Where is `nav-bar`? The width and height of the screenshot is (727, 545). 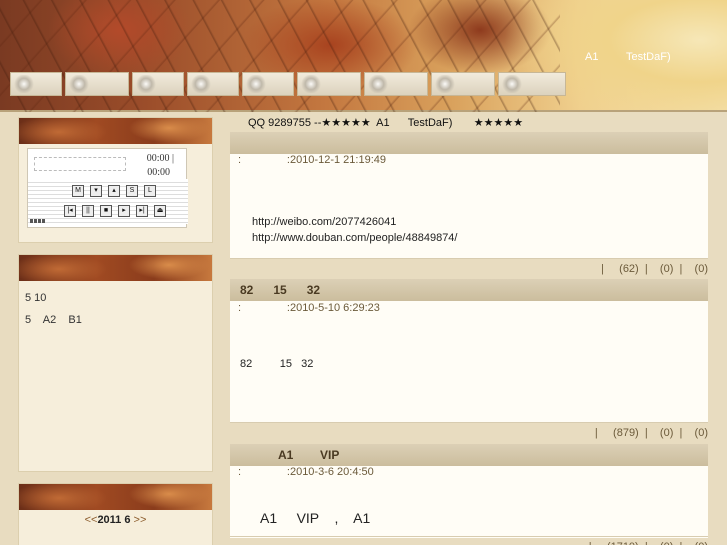 nav-bar is located at coordinates (289, 84).